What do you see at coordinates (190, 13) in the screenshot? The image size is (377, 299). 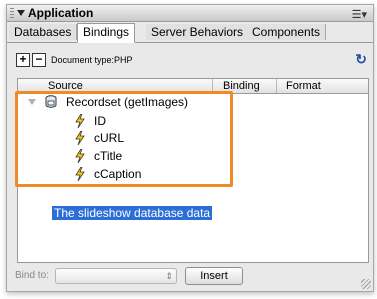 I see `panel-titlebar: Application ☰▾` at bounding box center [190, 13].